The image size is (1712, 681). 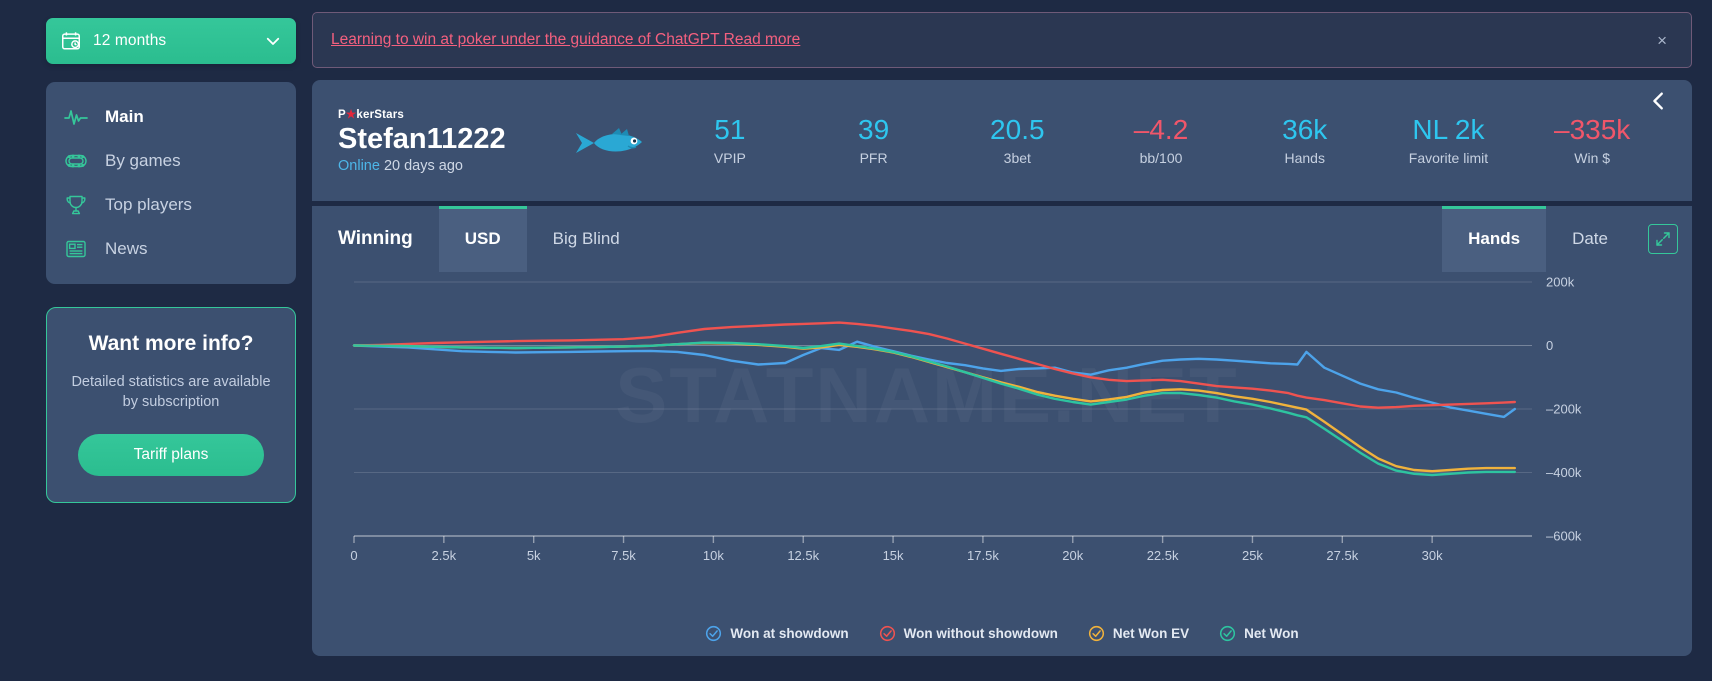 What do you see at coordinates (1161, 129) in the screenshot?
I see `stat-value: –4.2` at bounding box center [1161, 129].